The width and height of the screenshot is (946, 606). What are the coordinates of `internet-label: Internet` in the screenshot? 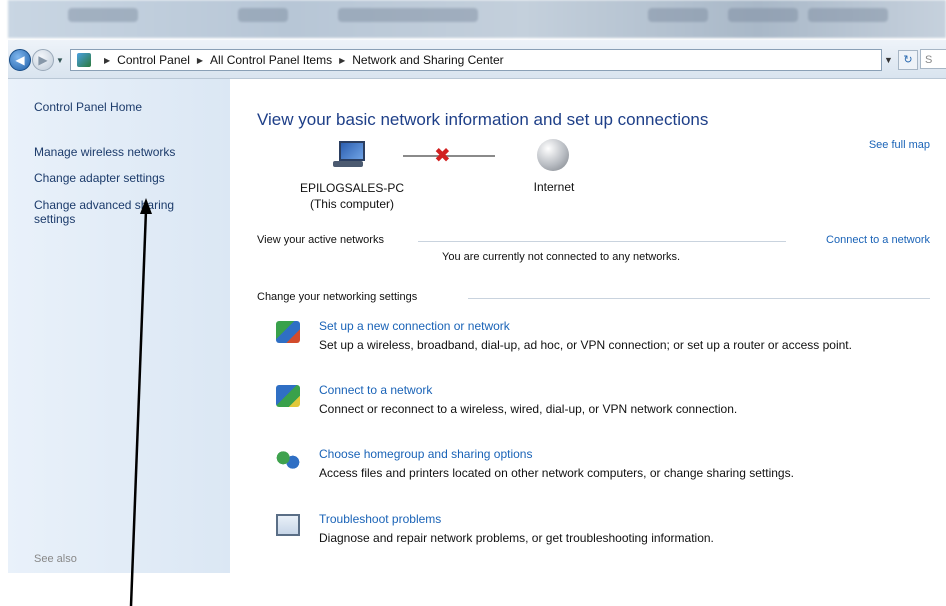 It's located at (554, 187).